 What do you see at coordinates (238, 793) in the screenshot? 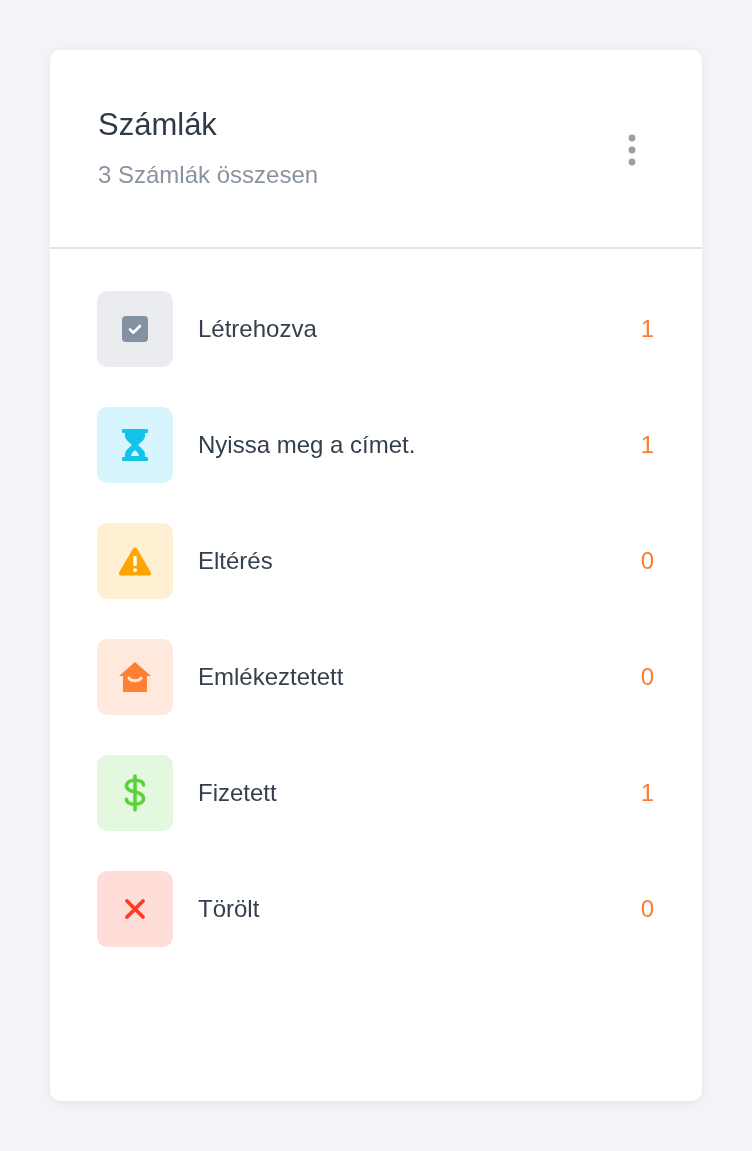
I see `status-label: Fizetett` at bounding box center [238, 793].